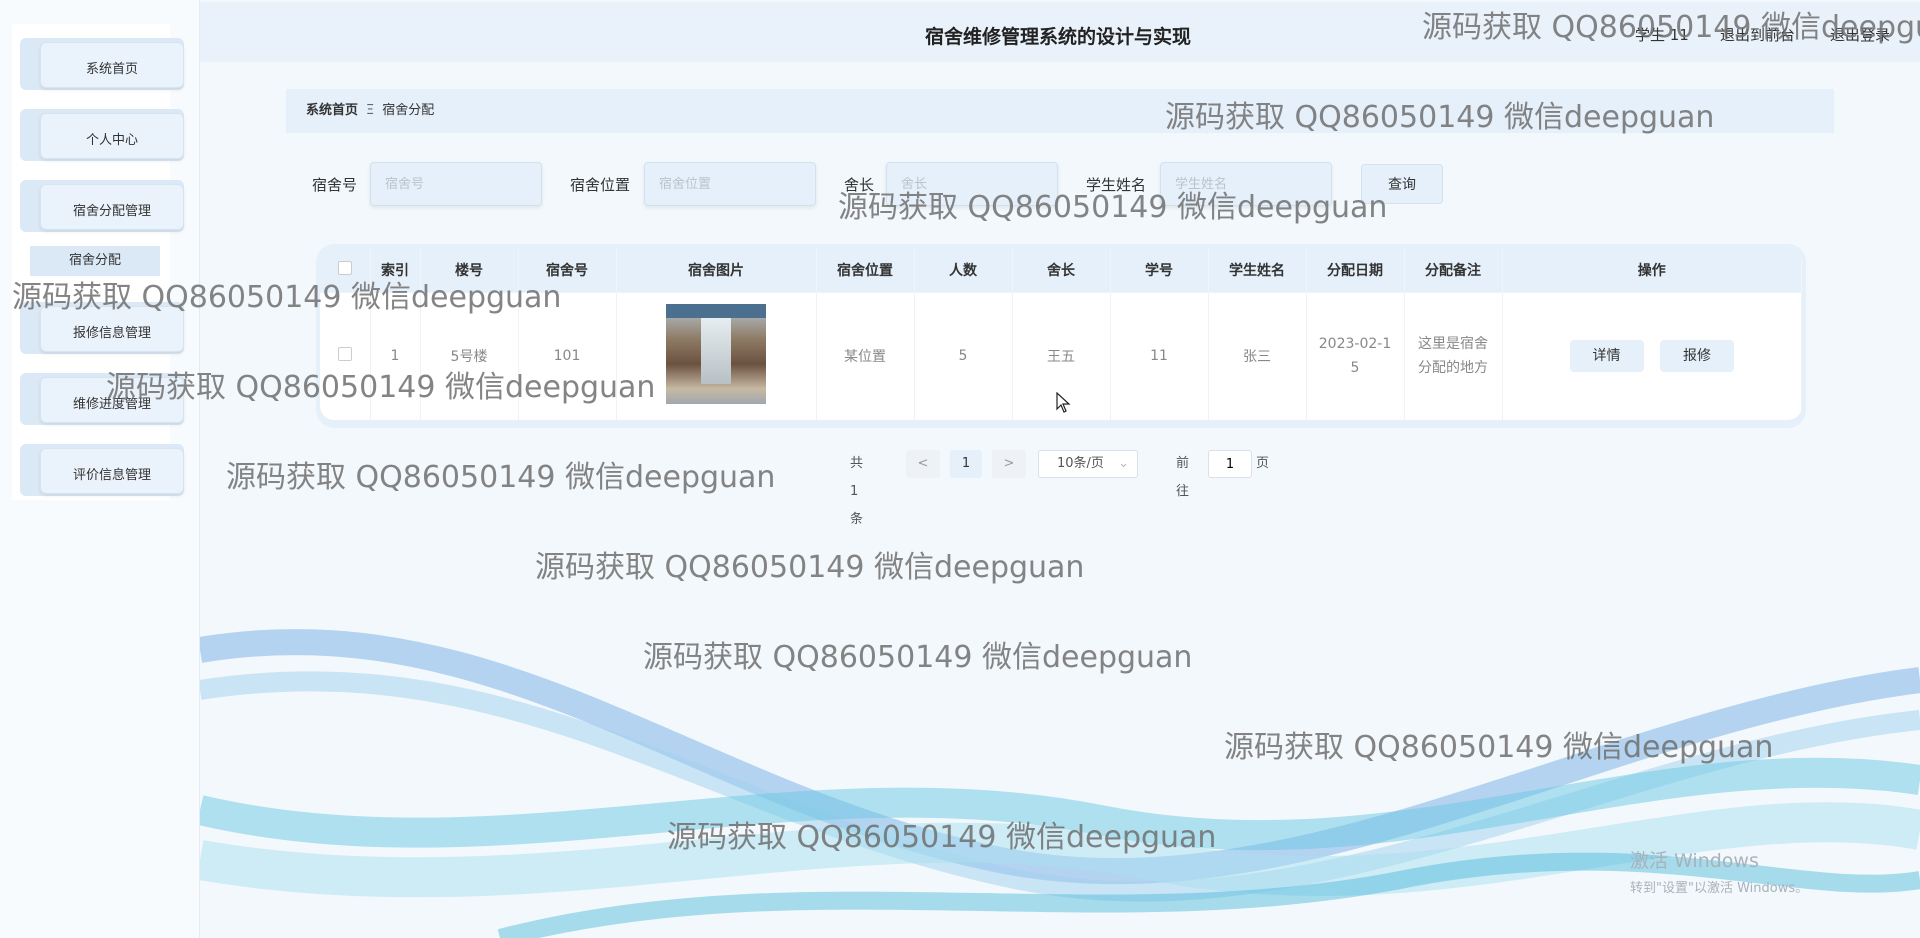 This screenshot has height=938, width=1920. I want to click on cell-date: 2023-02-15, so click(1355, 355).